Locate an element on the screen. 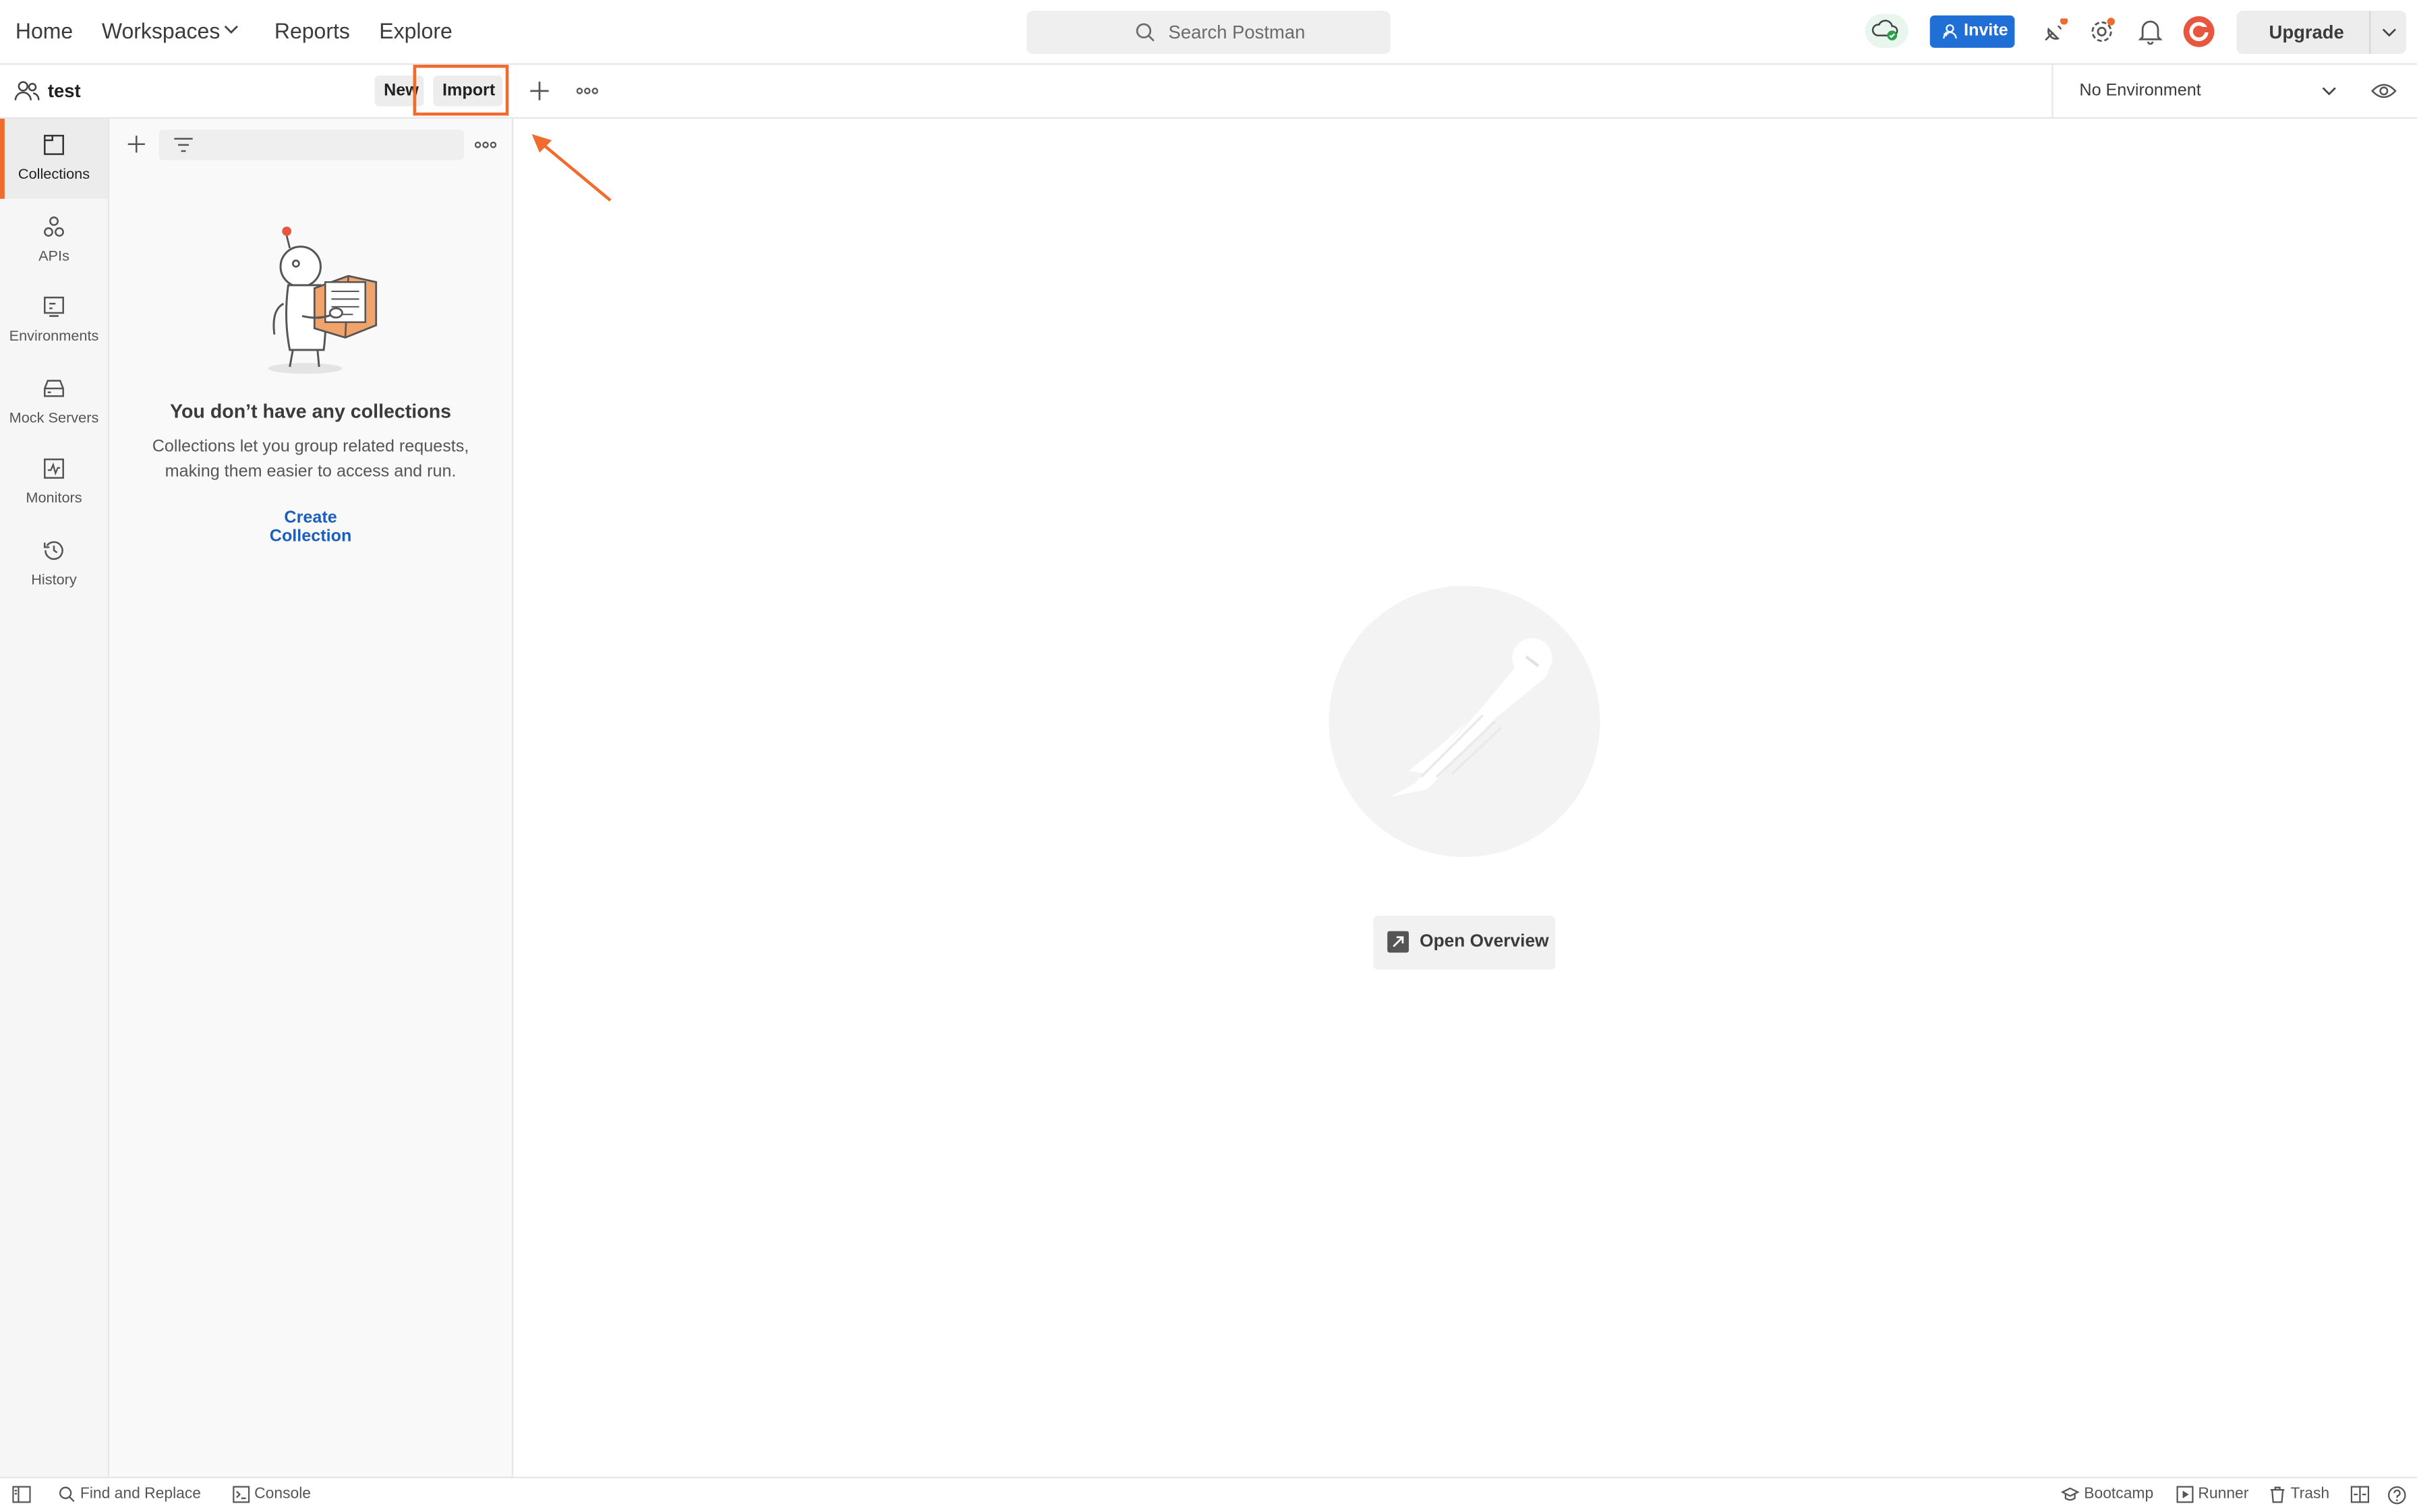 The image size is (2417, 1512). nav-reports: Reports is located at coordinates (312, 31).